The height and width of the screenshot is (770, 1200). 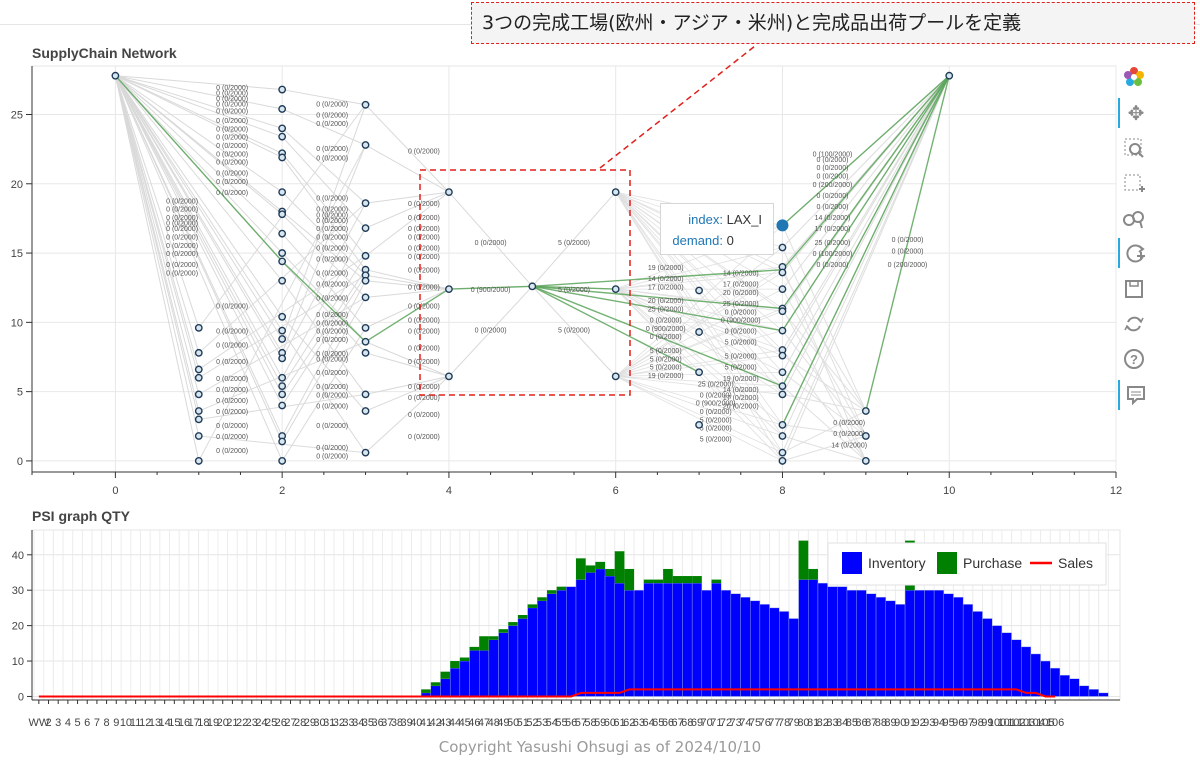 I want to click on network-y-tick-label: 20, so click(x=17, y=185).